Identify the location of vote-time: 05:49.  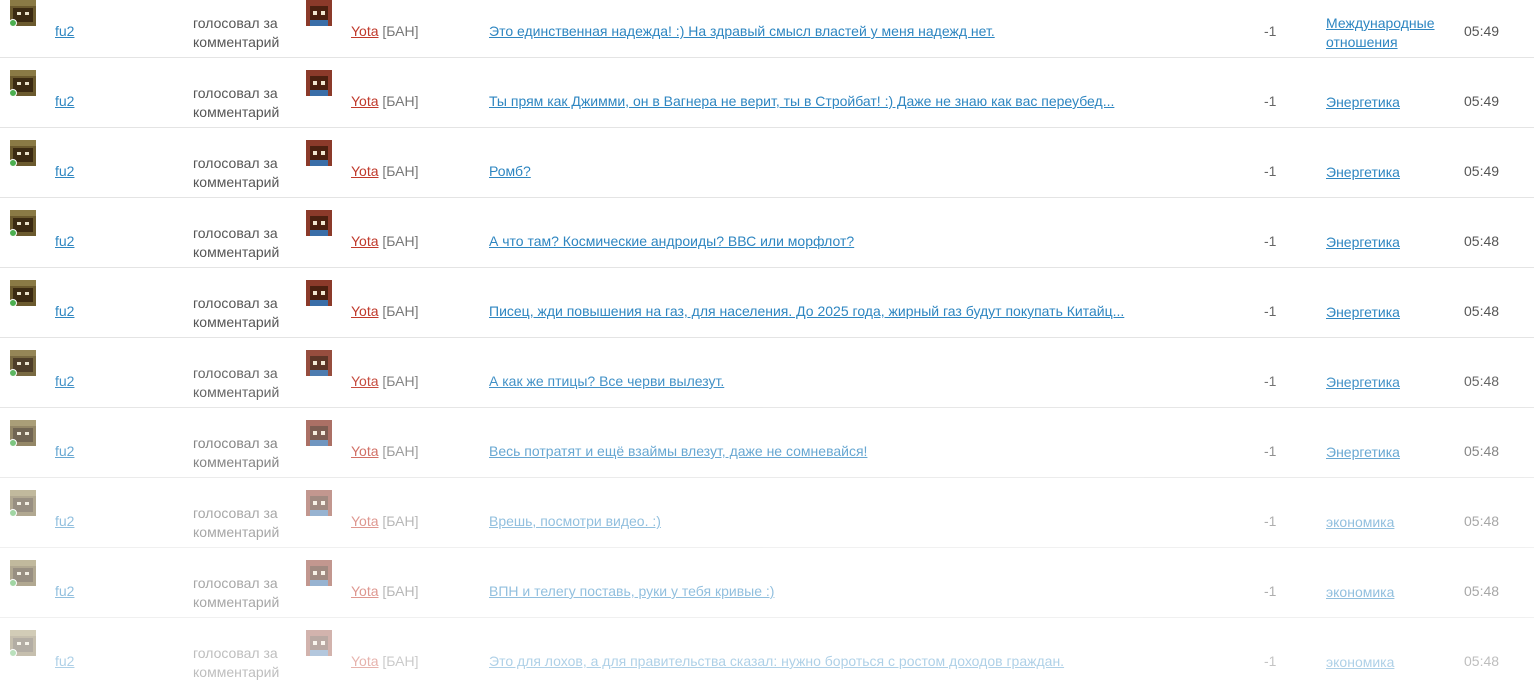
(1482, 31).